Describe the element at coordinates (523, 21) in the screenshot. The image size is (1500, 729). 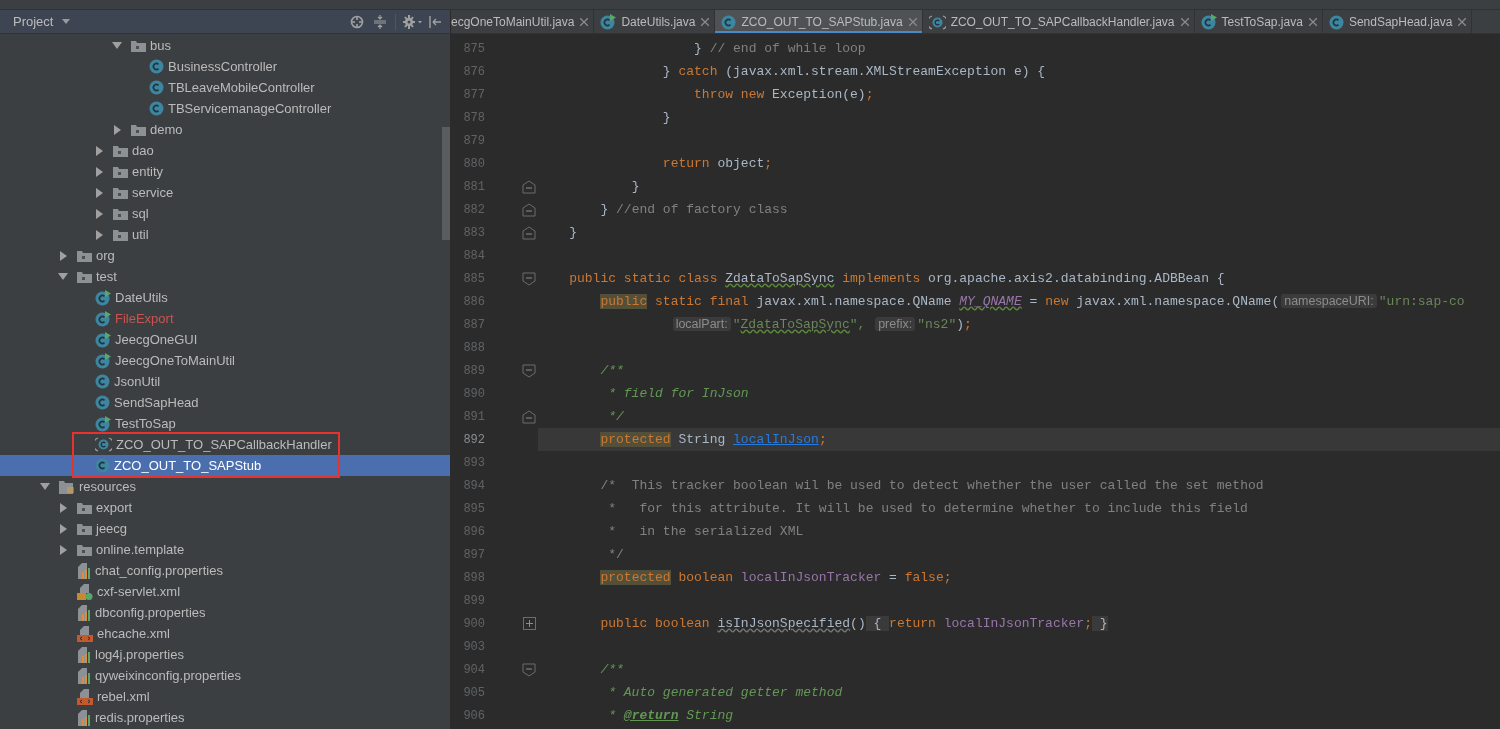
I see `editor-tab: ecgOneToMainUtil.java` at that location.